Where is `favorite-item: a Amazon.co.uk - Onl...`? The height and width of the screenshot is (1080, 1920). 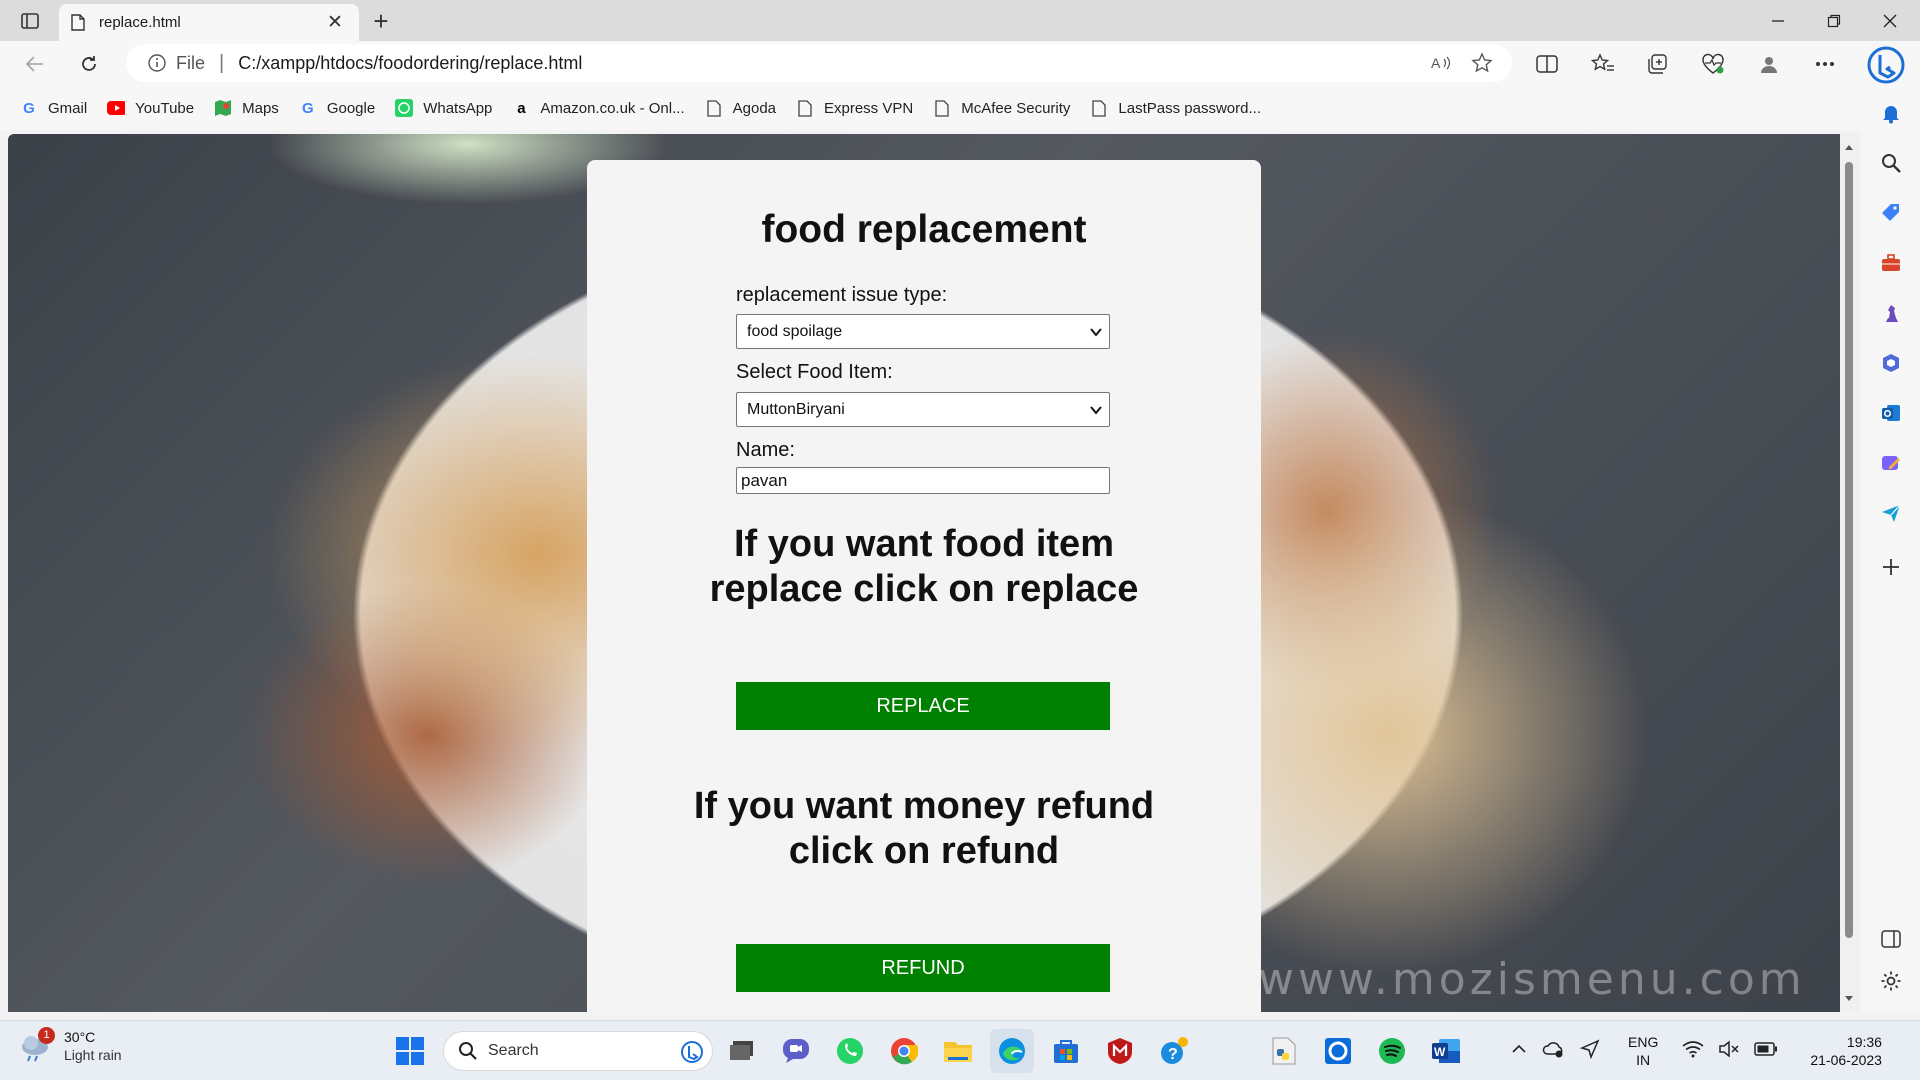
favorite-item: a Amazon.co.uk - Onl... is located at coordinates (598, 108).